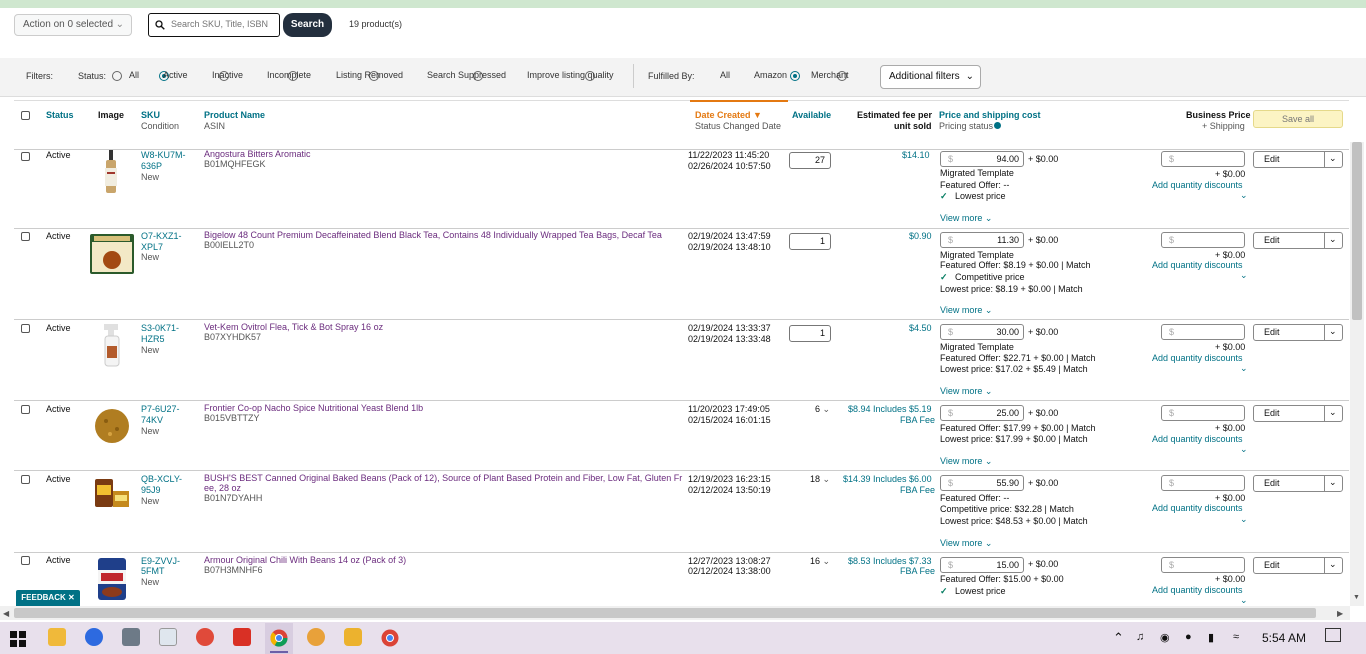  What do you see at coordinates (982, 159) in the screenshot?
I see `price-input: $94.00` at bounding box center [982, 159].